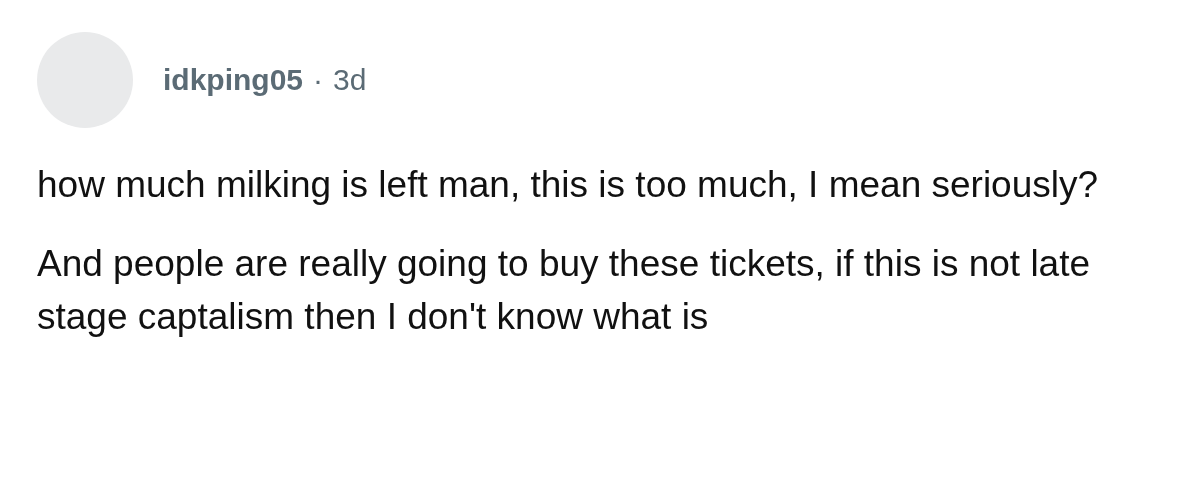 The image size is (1180, 481). I want to click on comment-age: 3d, so click(350, 80).